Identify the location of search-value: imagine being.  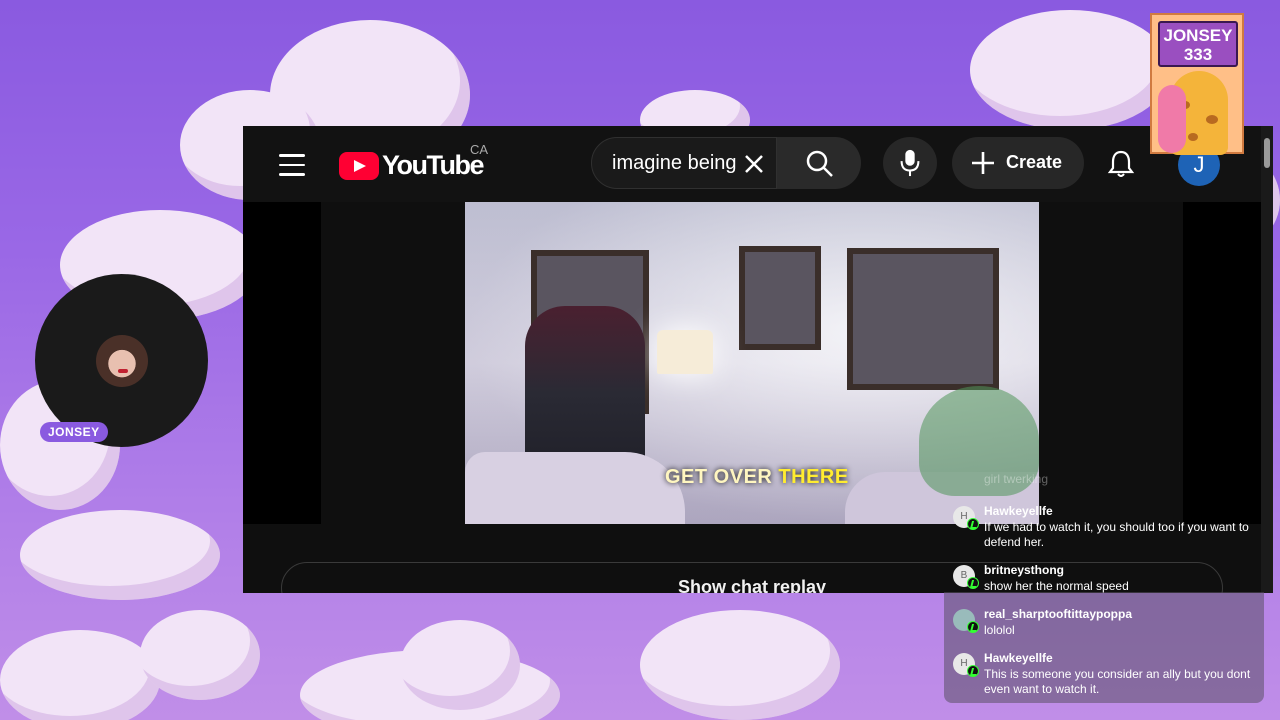
(676, 163).